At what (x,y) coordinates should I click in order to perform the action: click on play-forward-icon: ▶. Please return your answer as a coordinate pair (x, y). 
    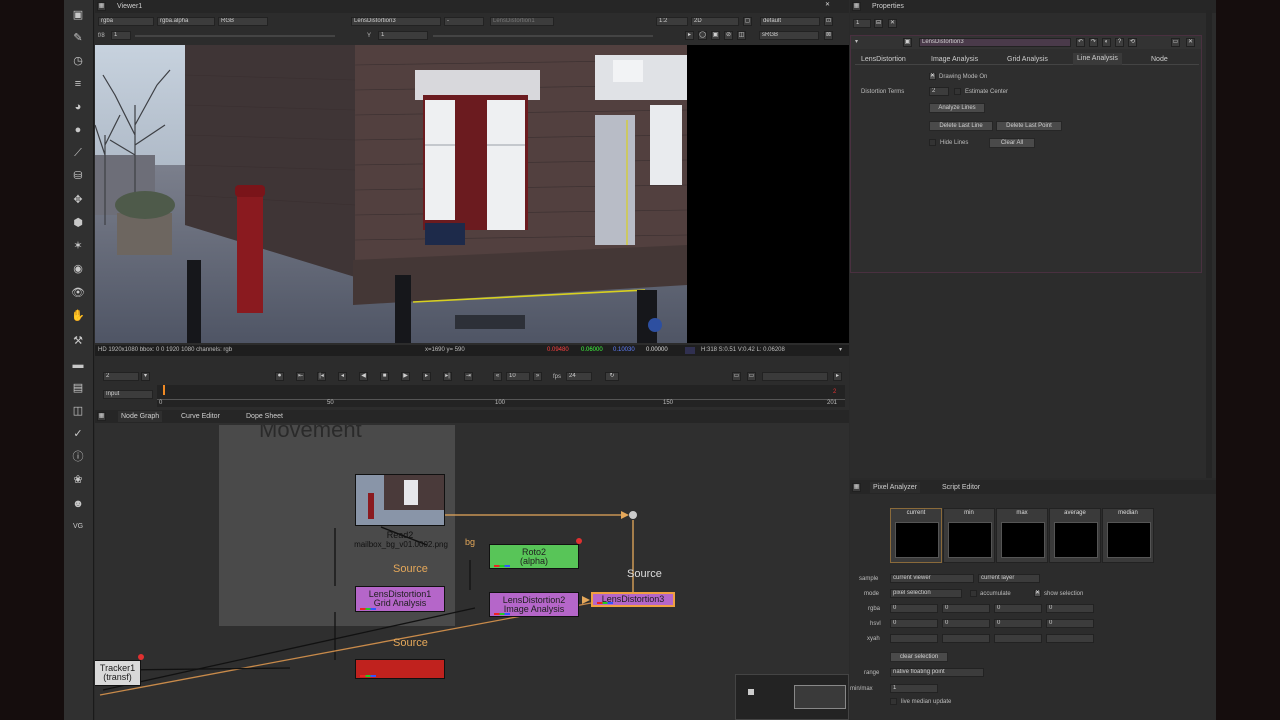
    Looking at the image, I should click on (405, 376).